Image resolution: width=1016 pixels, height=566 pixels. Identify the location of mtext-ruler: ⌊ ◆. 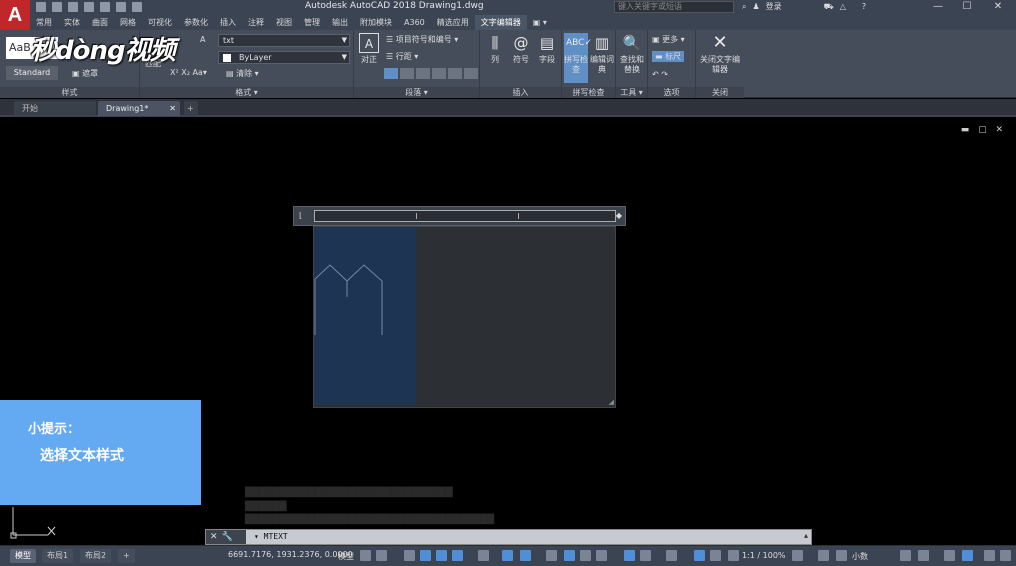
(459, 216).